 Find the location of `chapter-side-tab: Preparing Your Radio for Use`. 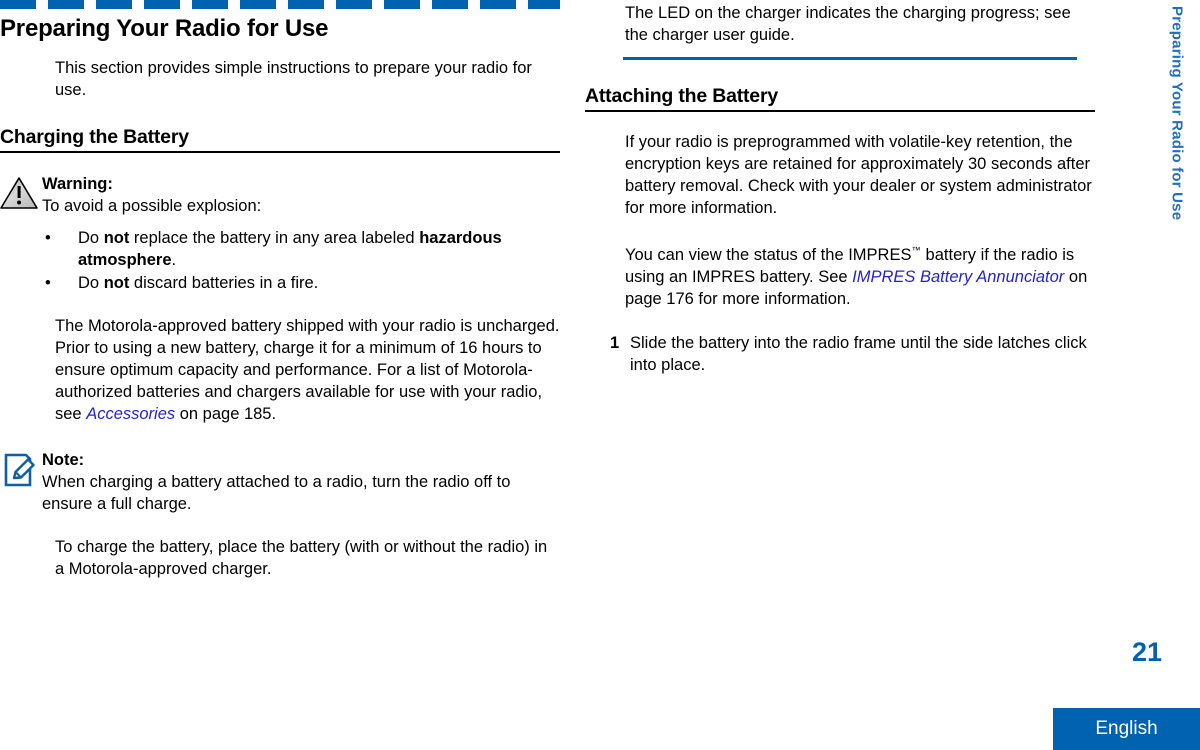

chapter-side-tab: Preparing Your Radio for Use is located at coordinates (1177, 160).